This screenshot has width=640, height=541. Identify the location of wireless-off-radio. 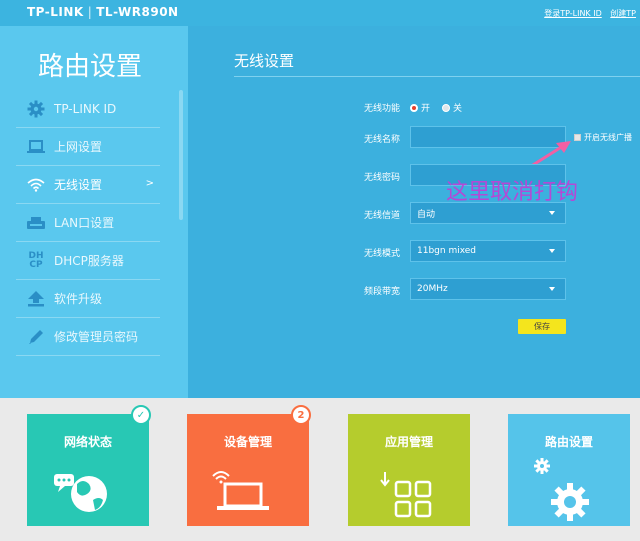
(446, 107).